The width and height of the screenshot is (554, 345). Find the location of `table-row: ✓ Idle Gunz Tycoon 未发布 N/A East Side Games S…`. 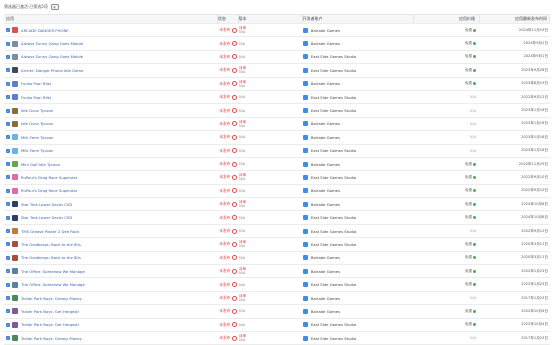

table-row: ✓ Idle Gunz Tycoon 未发布 N/A East Side Games S… is located at coordinates (277, 111).